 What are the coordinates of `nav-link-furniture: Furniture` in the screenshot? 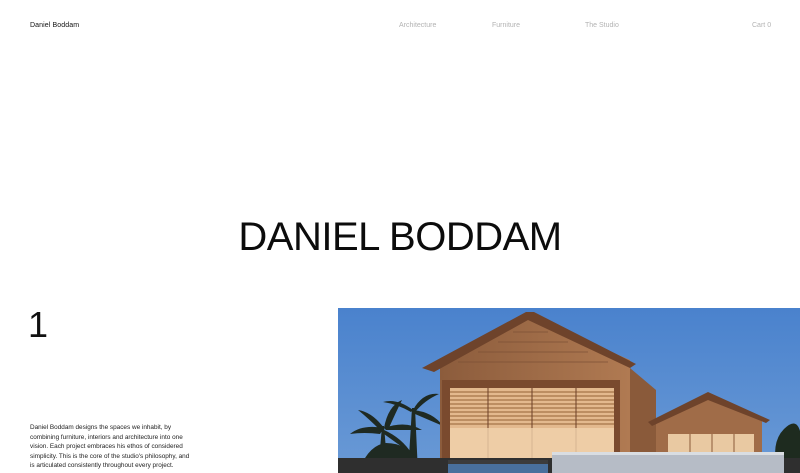 It's located at (506, 25).